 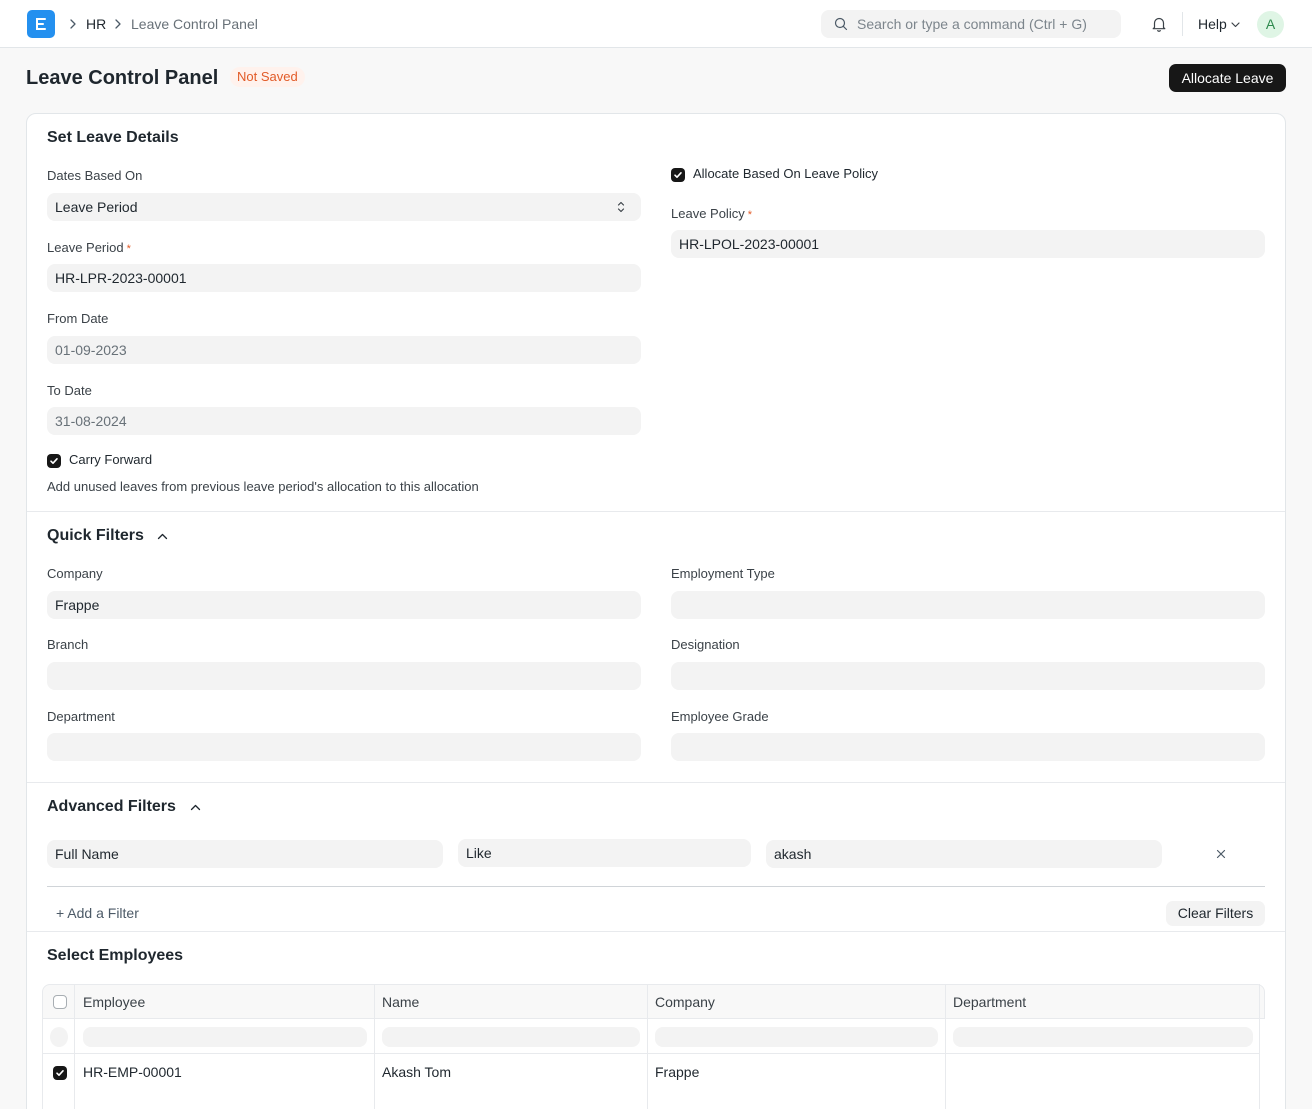 What do you see at coordinates (400, 1002) in the screenshot?
I see `column-header-name: Name` at bounding box center [400, 1002].